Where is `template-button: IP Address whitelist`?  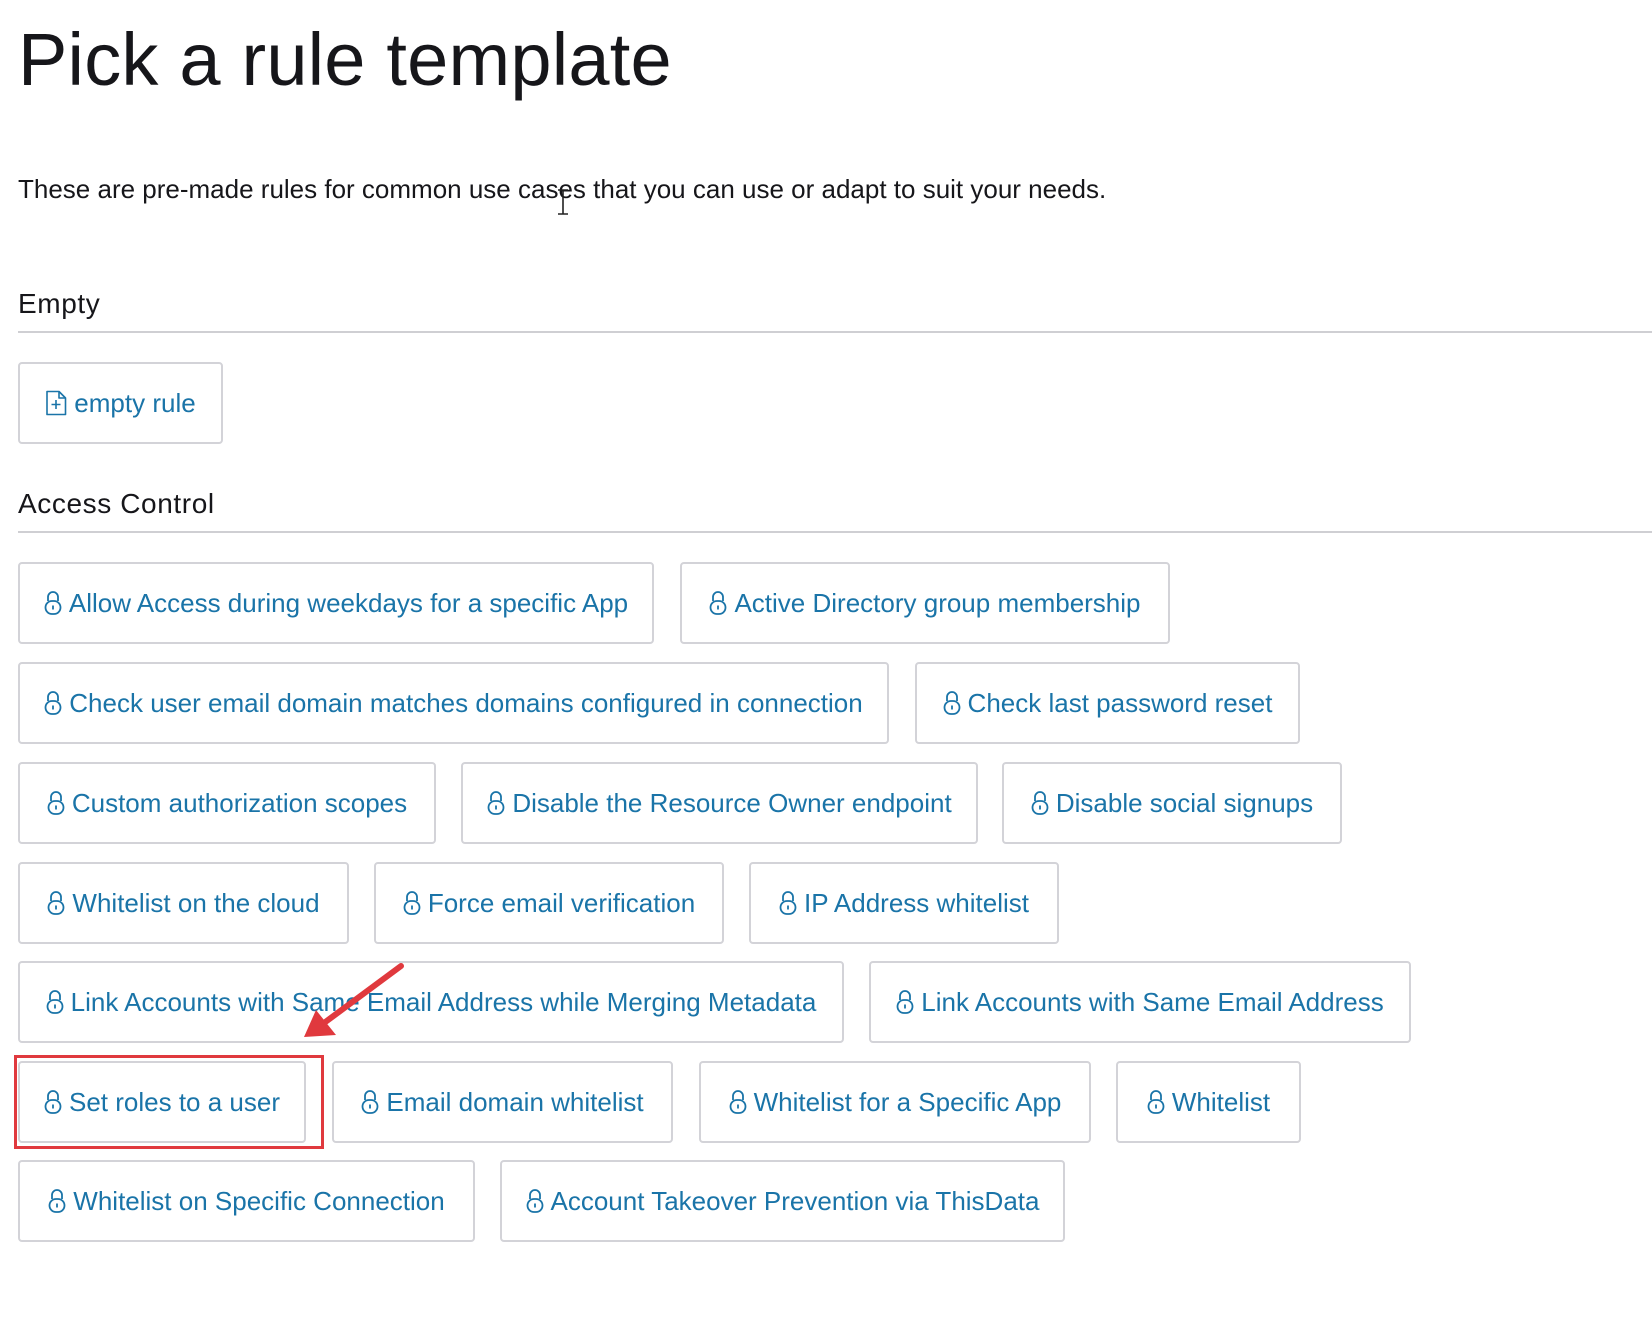
template-button: IP Address whitelist is located at coordinates (904, 903).